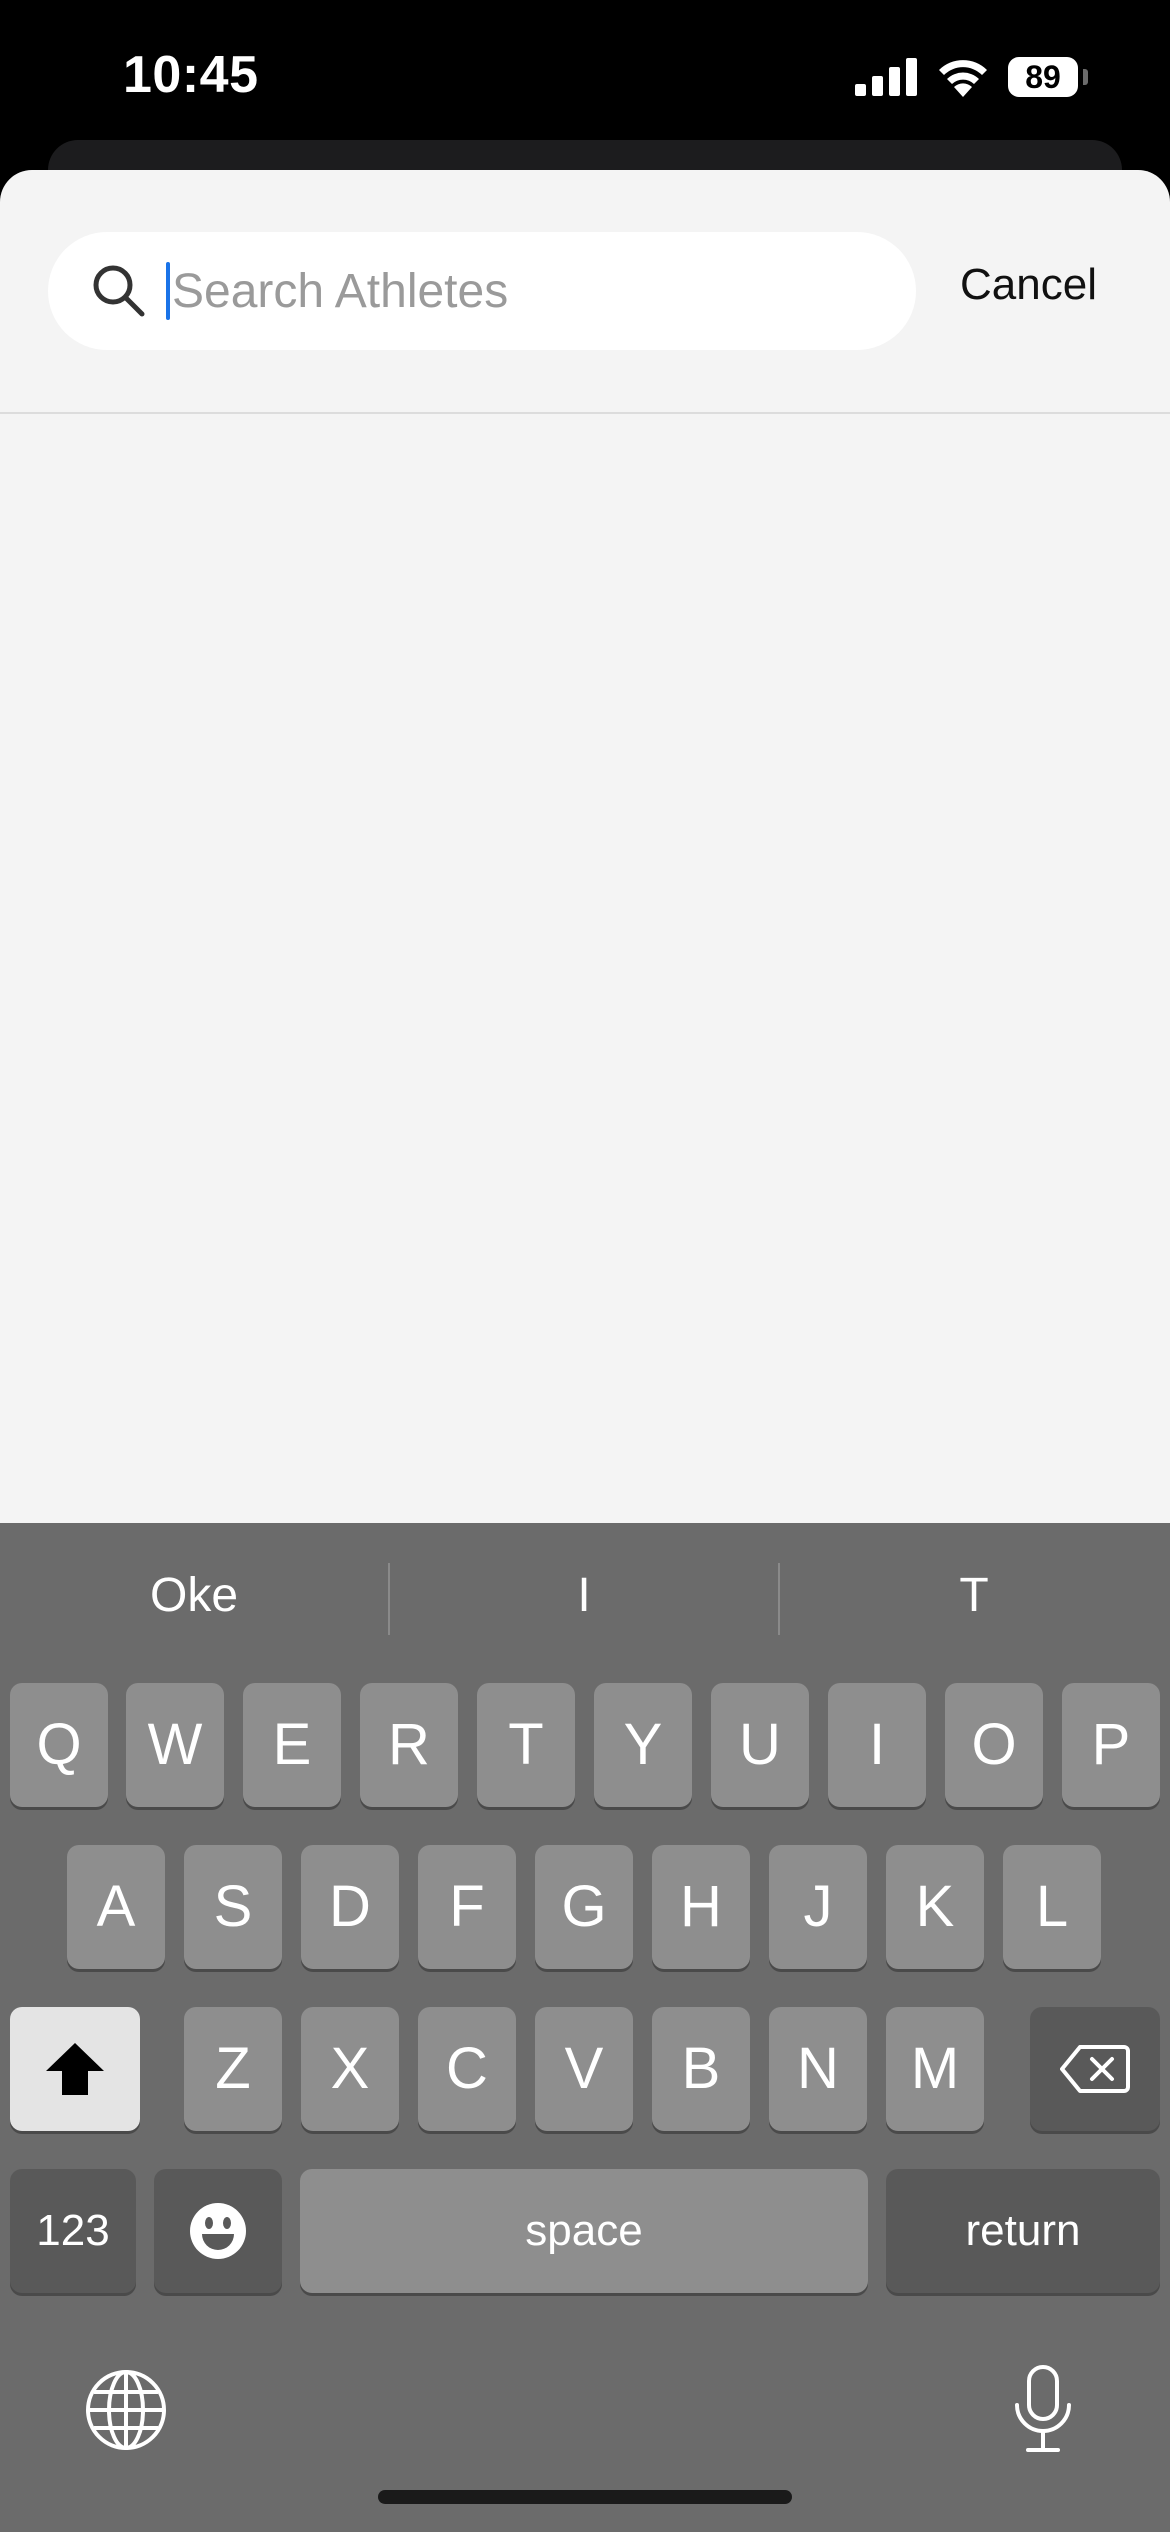 This screenshot has height=2532, width=1170. Describe the element at coordinates (168, 291) in the screenshot. I see `text-caret` at that location.